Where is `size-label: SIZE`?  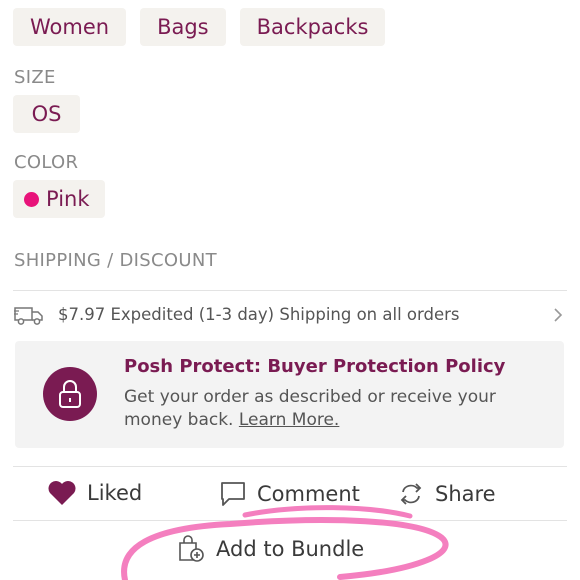 size-label: SIZE is located at coordinates (35, 77).